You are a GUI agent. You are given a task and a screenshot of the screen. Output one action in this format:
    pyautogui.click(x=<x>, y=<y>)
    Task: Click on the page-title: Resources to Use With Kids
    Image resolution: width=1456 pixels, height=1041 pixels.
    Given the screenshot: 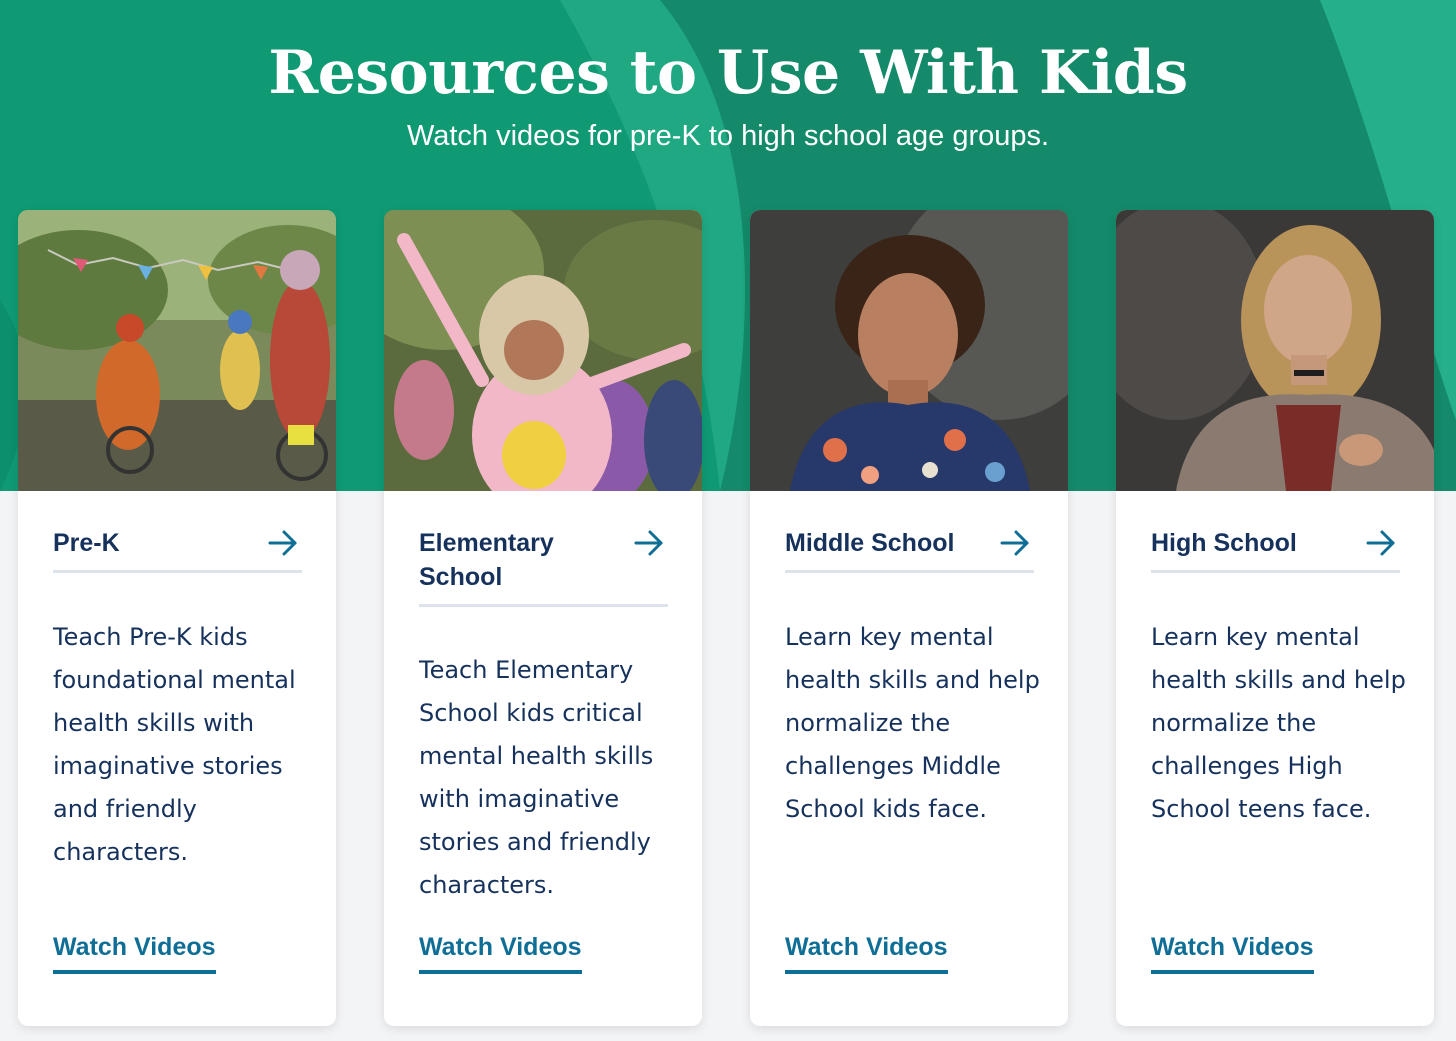 What is the action you would take?
    pyautogui.click(x=728, y=73)
    